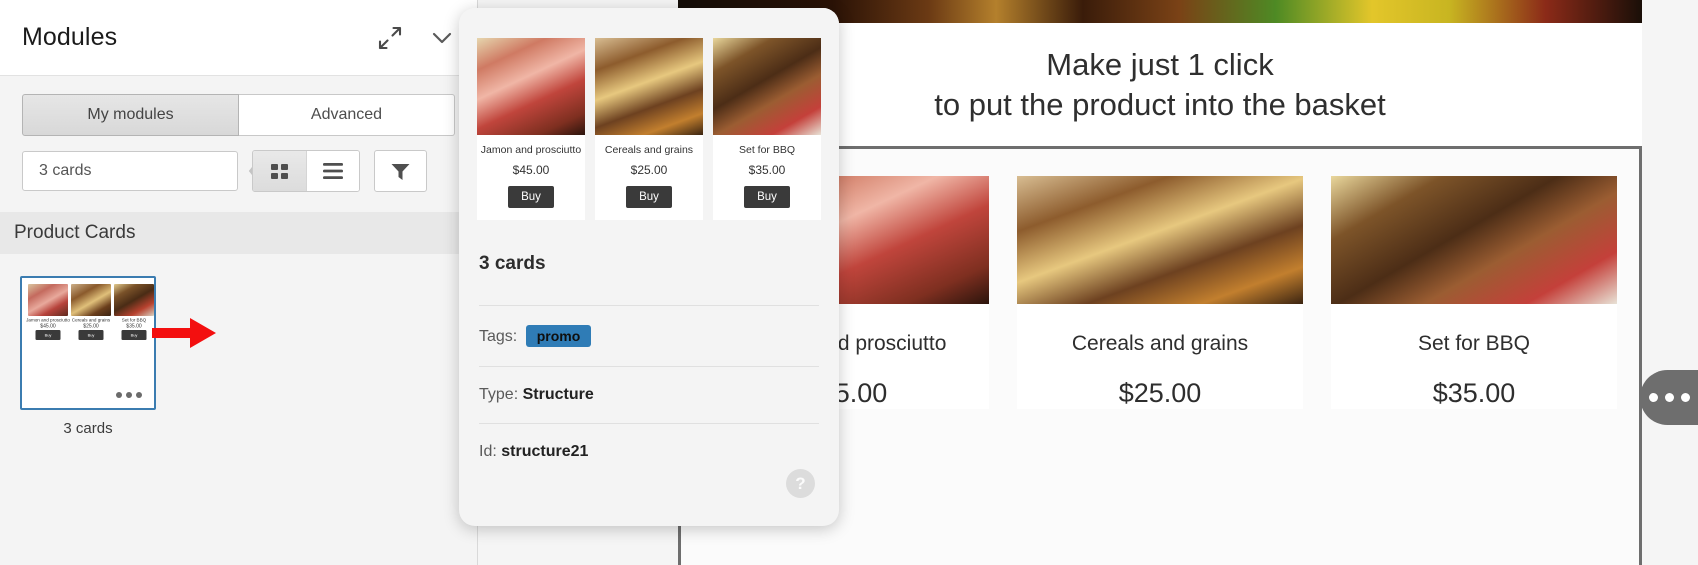 The image size is (1698, 565). Describe the element at coordinates (442, 38) in the screenshot. I see `chevron-down-icon` at that location.